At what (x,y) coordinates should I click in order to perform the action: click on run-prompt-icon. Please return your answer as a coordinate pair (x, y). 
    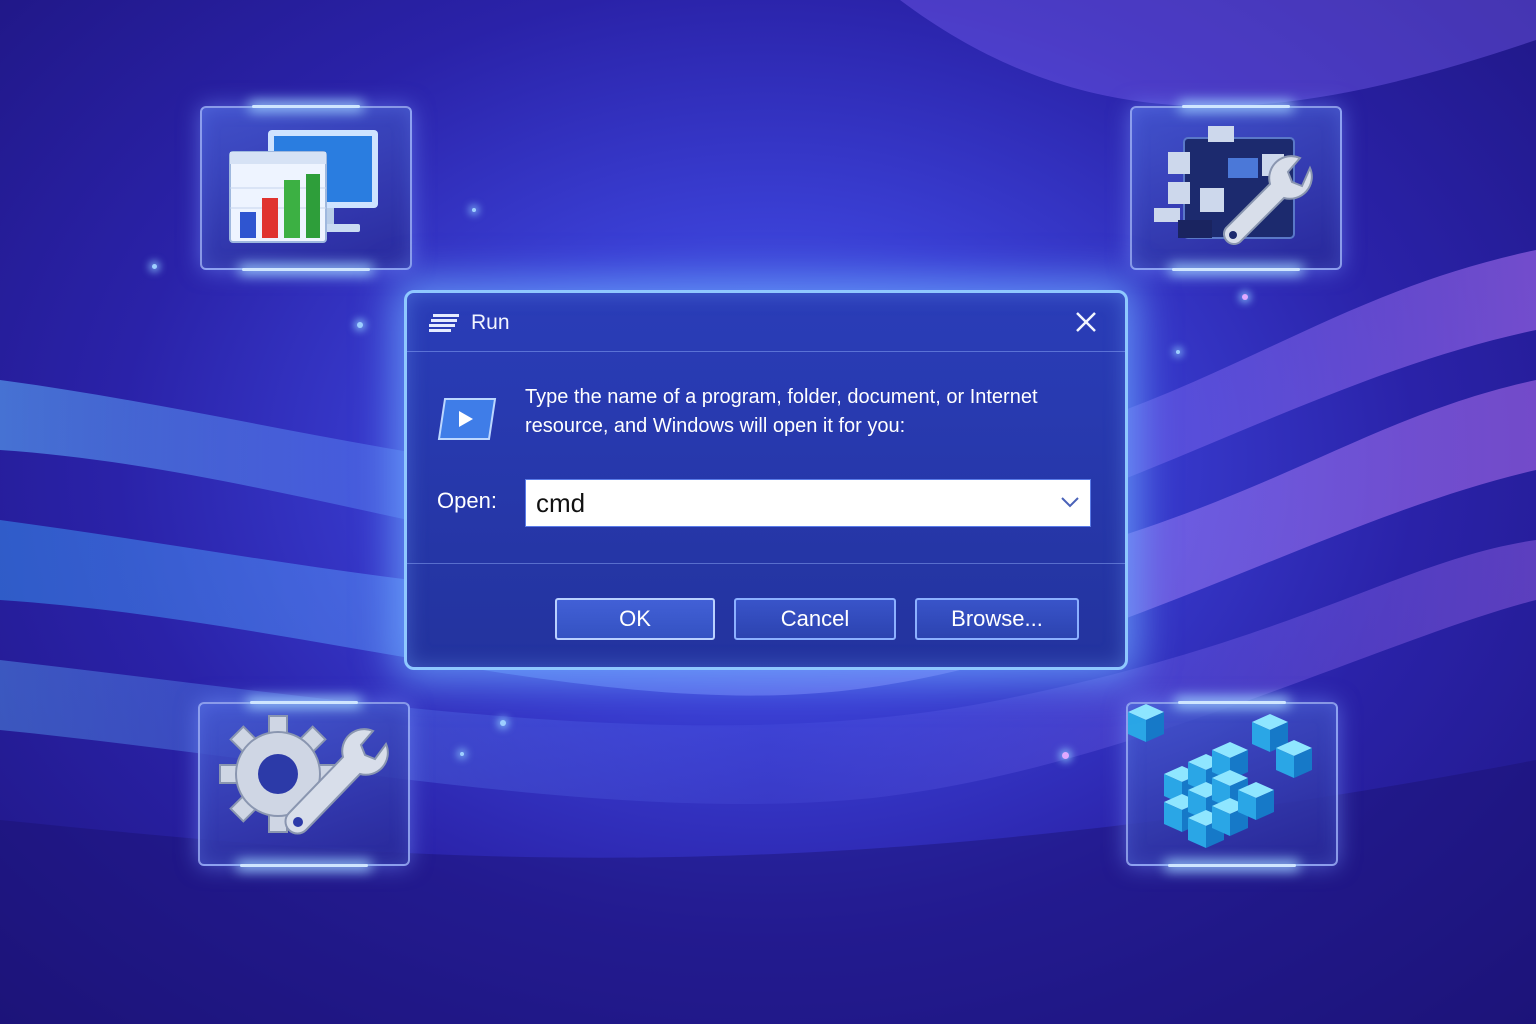
    Looking at the image, I should click on (467, 419).